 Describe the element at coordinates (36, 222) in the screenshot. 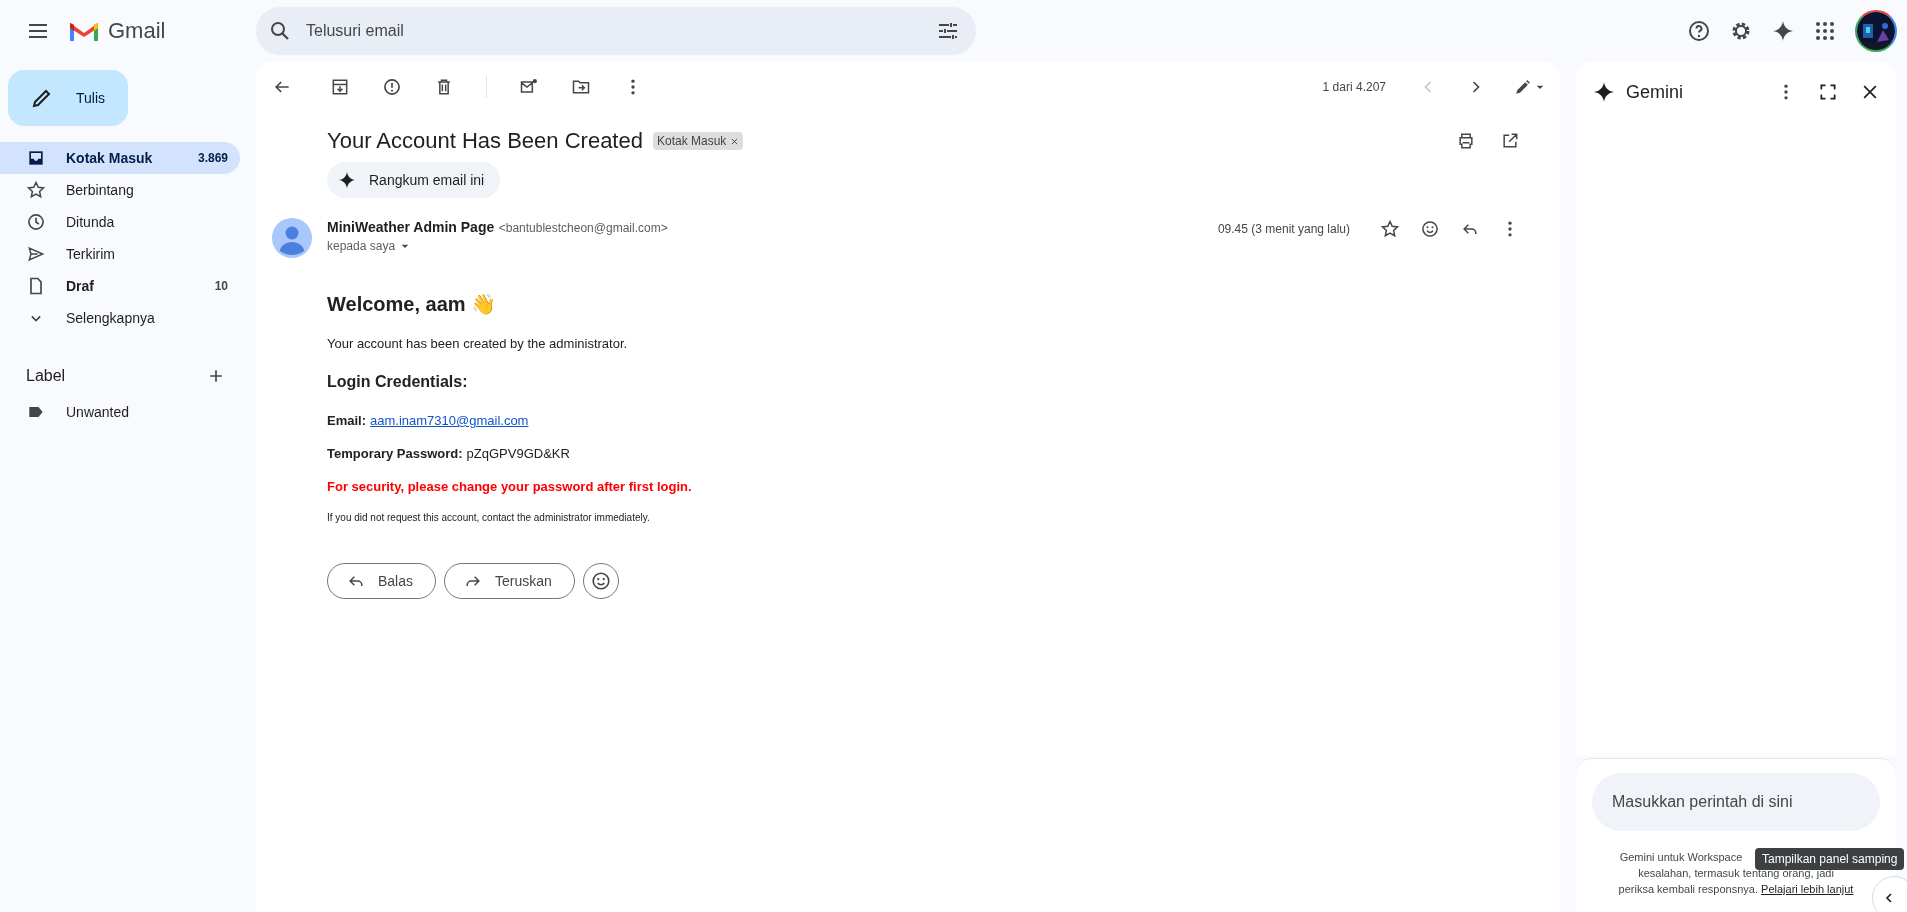

I see `clock-icon` at that location.